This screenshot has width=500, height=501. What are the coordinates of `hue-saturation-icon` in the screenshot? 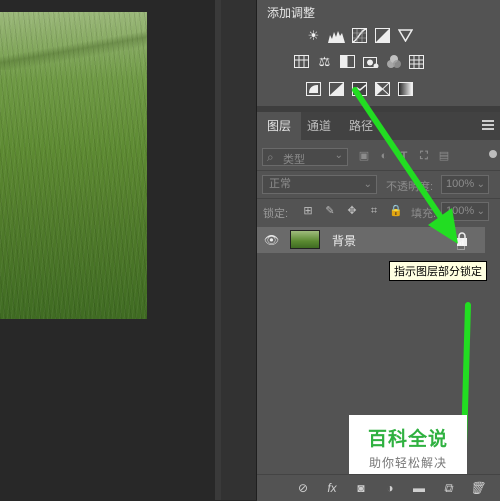 It's located at (301, 61).